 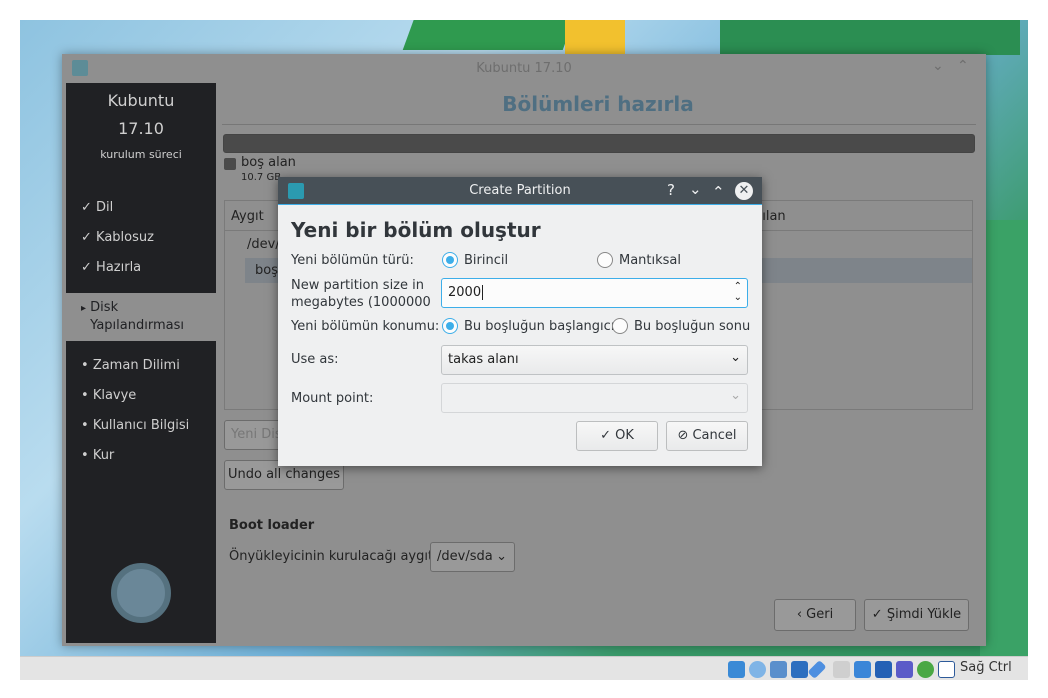 What do you see at coordinates (141, 128) in the screenshot?
I see `product-version: 17.10` at bounding box center [141, 128].